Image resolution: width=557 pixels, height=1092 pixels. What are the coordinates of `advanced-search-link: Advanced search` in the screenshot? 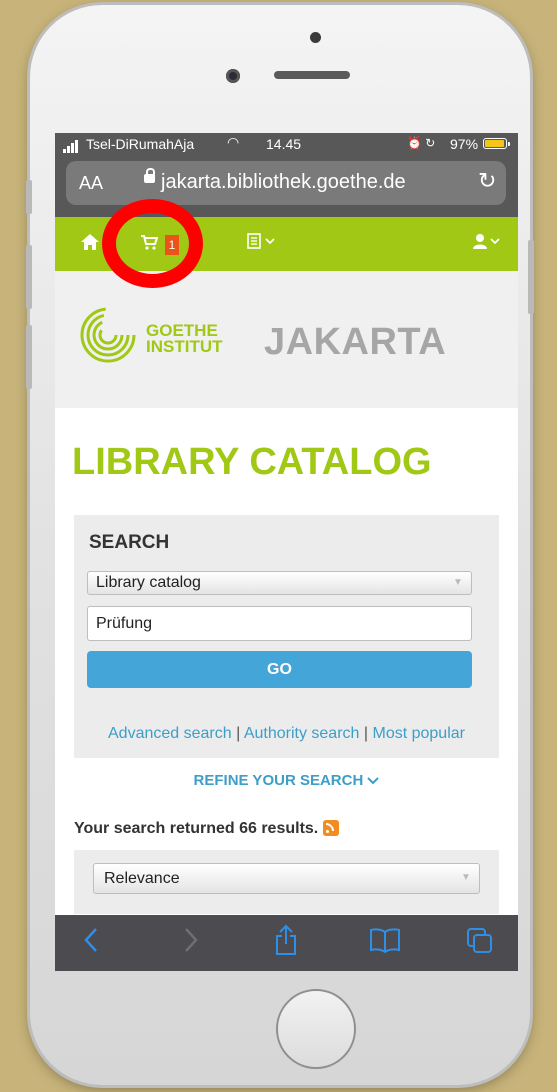 It's located at (170, 733).